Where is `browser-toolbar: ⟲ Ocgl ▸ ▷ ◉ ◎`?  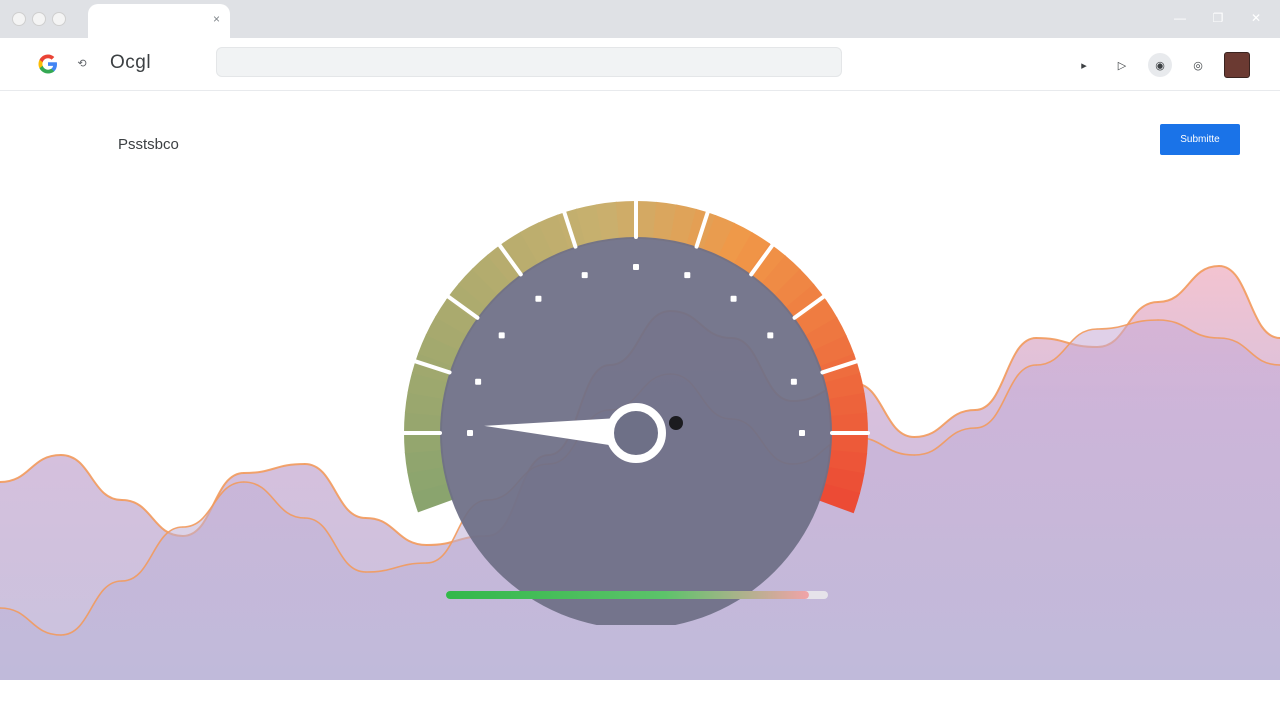
browser-toolbar: ⟲ Ocgl ▸ ▷ ◉ ◎ is located at coordinates (640, 64).